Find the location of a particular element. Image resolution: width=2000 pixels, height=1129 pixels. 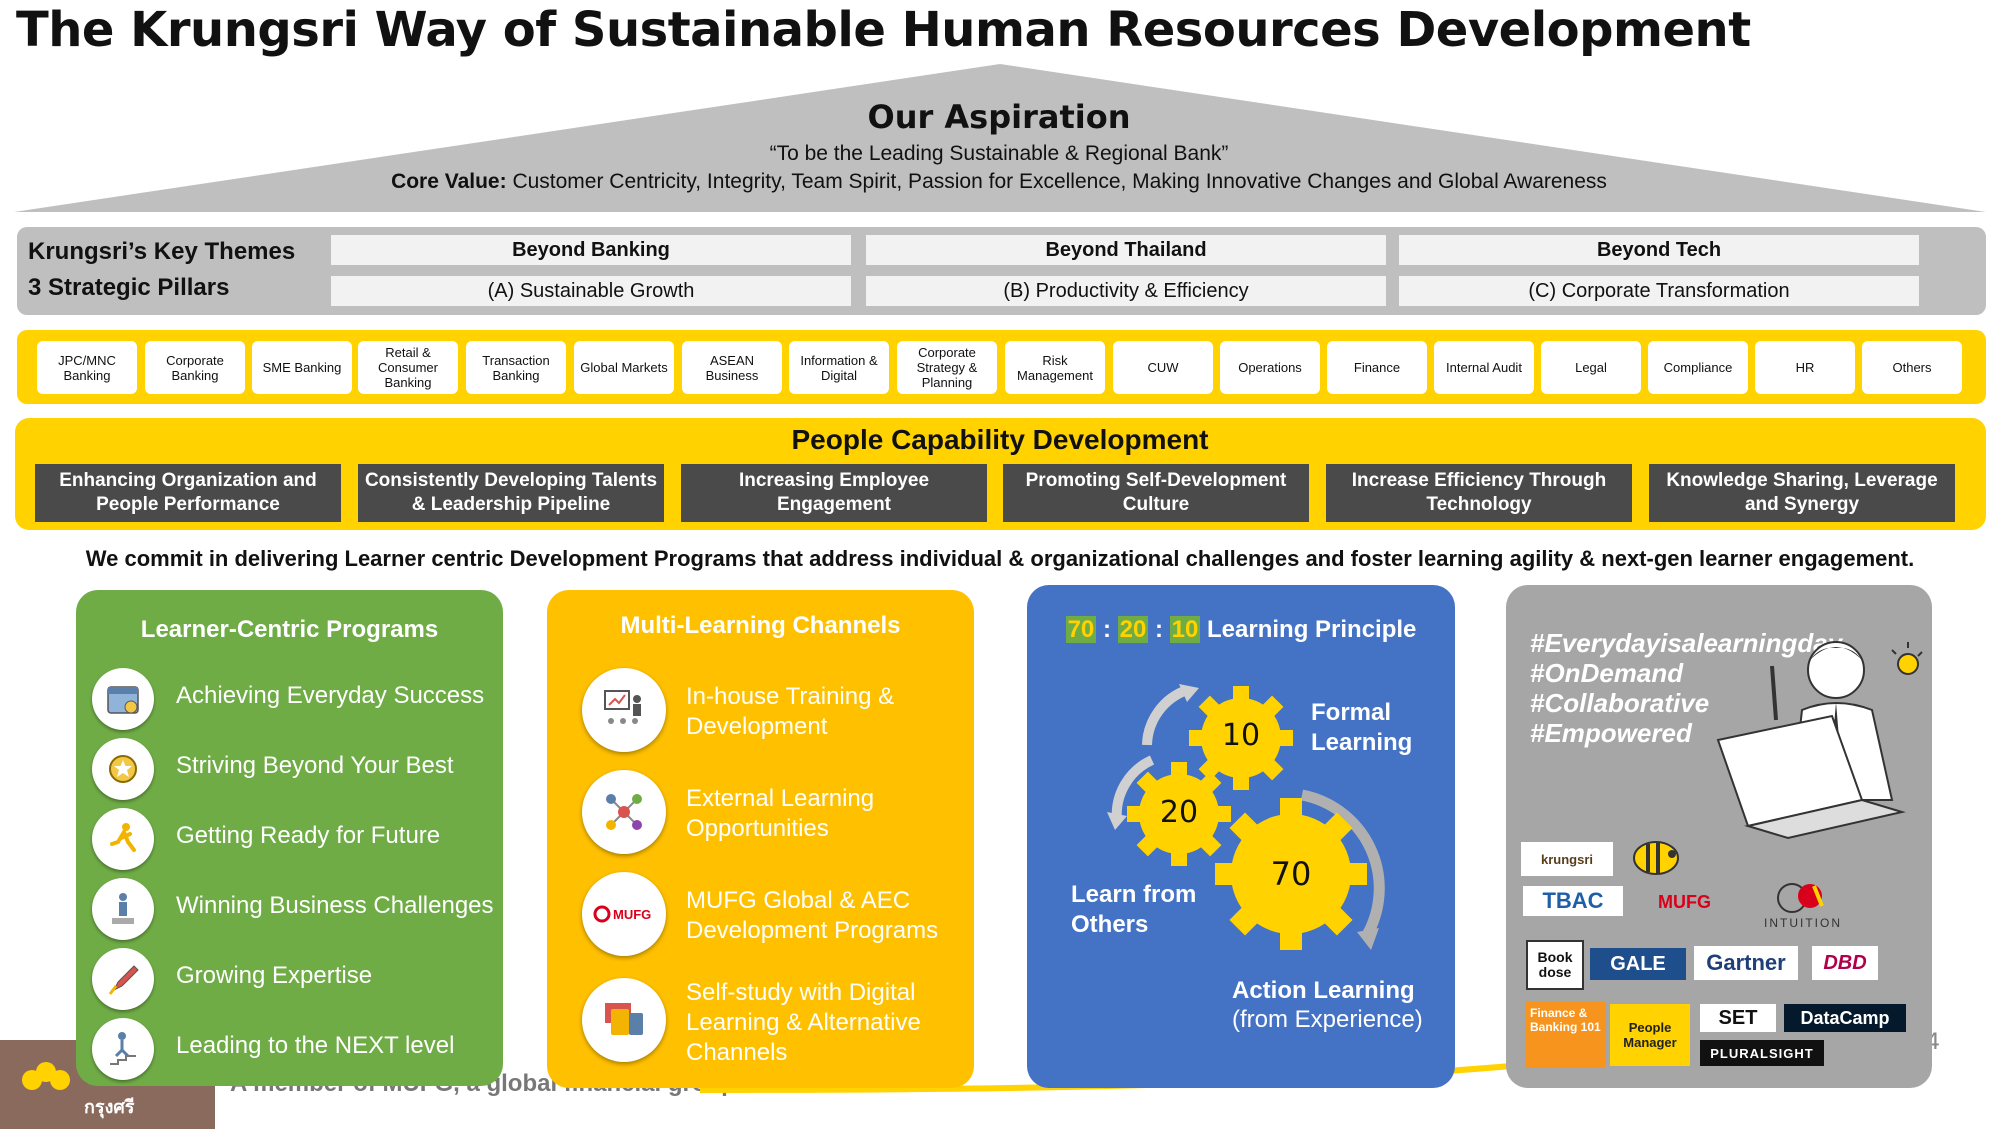

key-themes-line2: 3 Strategic Pillars is located at coordinates (129, 287).